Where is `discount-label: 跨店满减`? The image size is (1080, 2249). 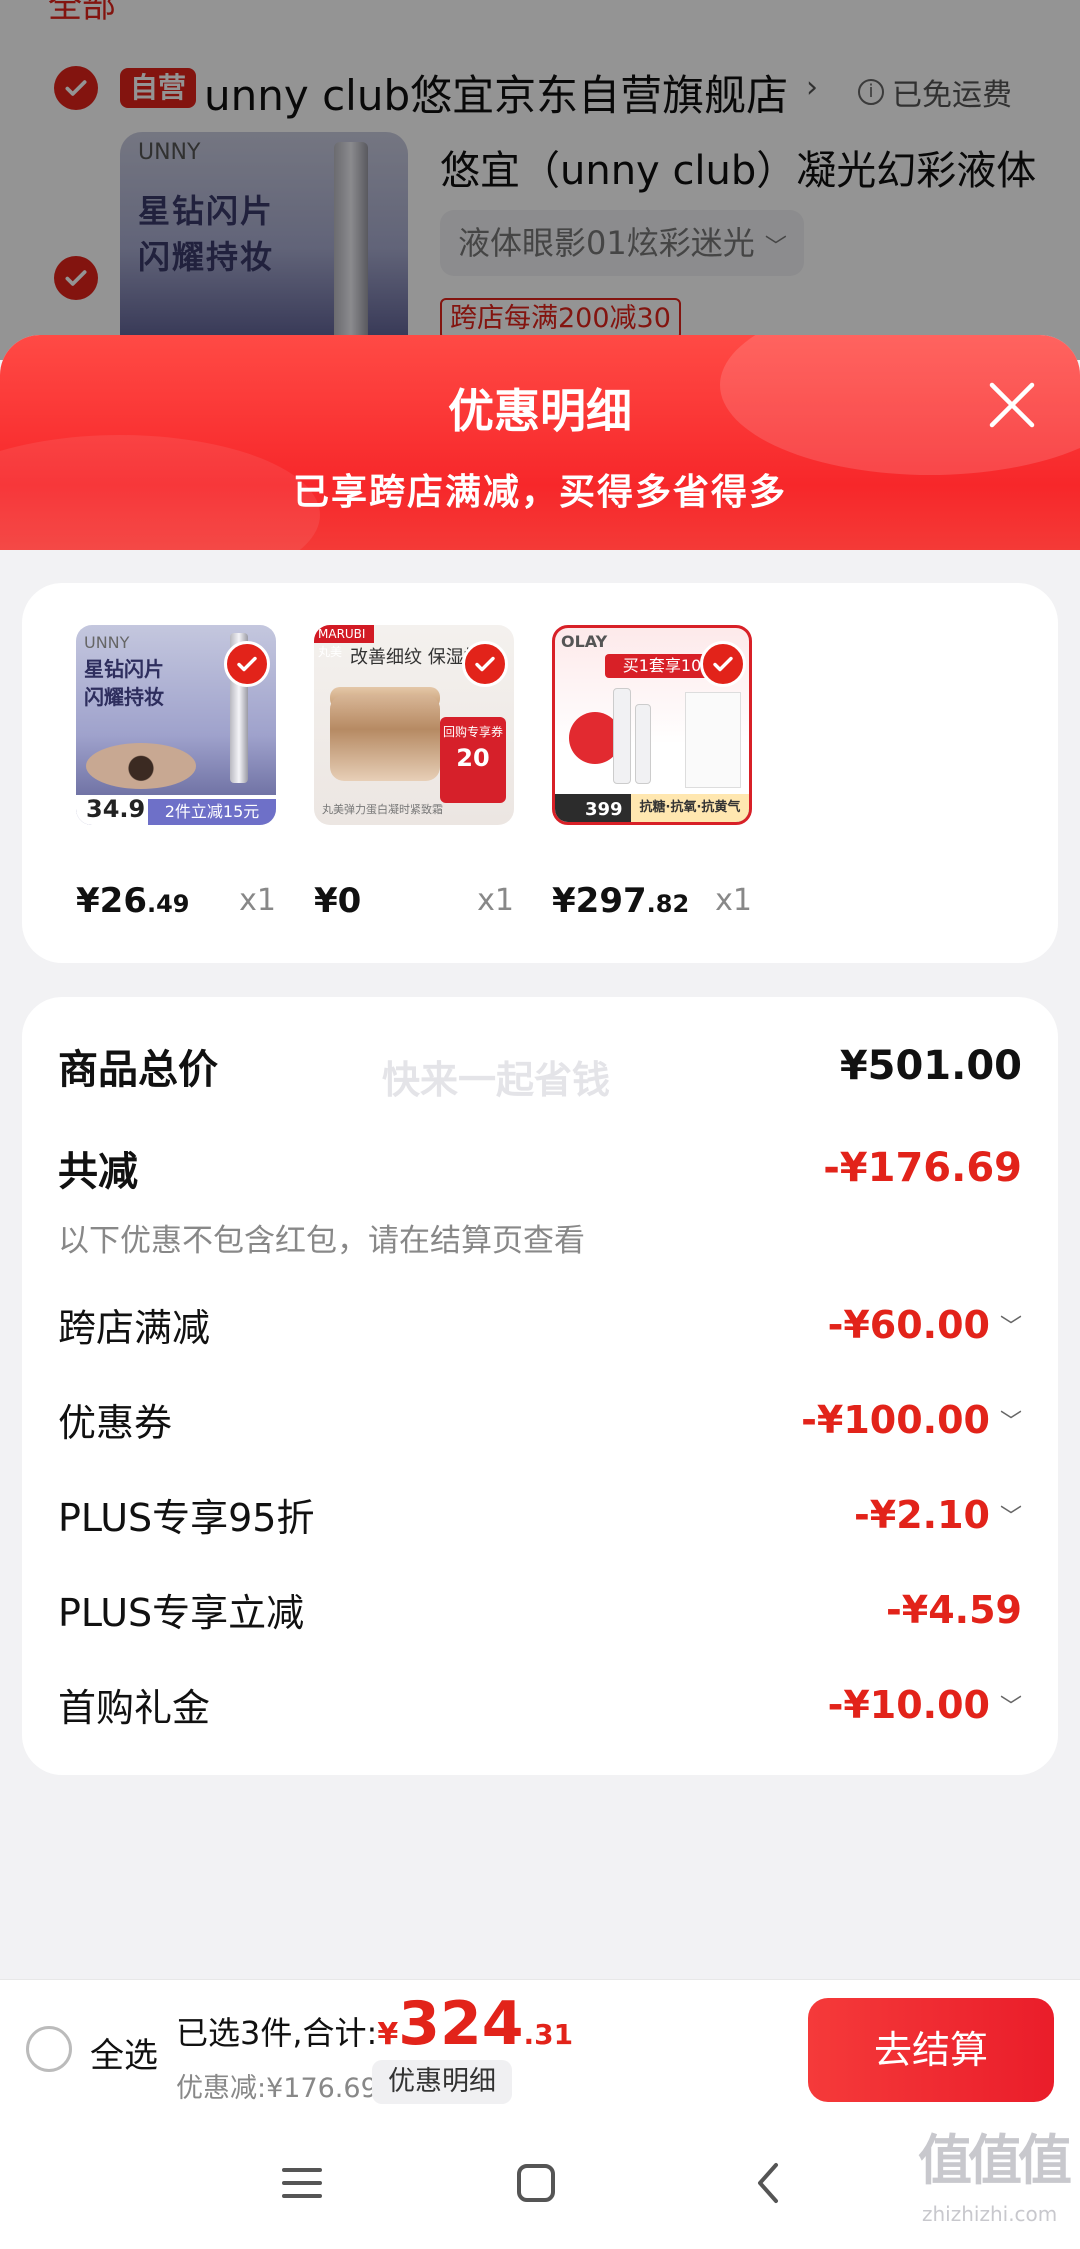 discount-label: 跨店满减 is located at coordinates (134, 1328).